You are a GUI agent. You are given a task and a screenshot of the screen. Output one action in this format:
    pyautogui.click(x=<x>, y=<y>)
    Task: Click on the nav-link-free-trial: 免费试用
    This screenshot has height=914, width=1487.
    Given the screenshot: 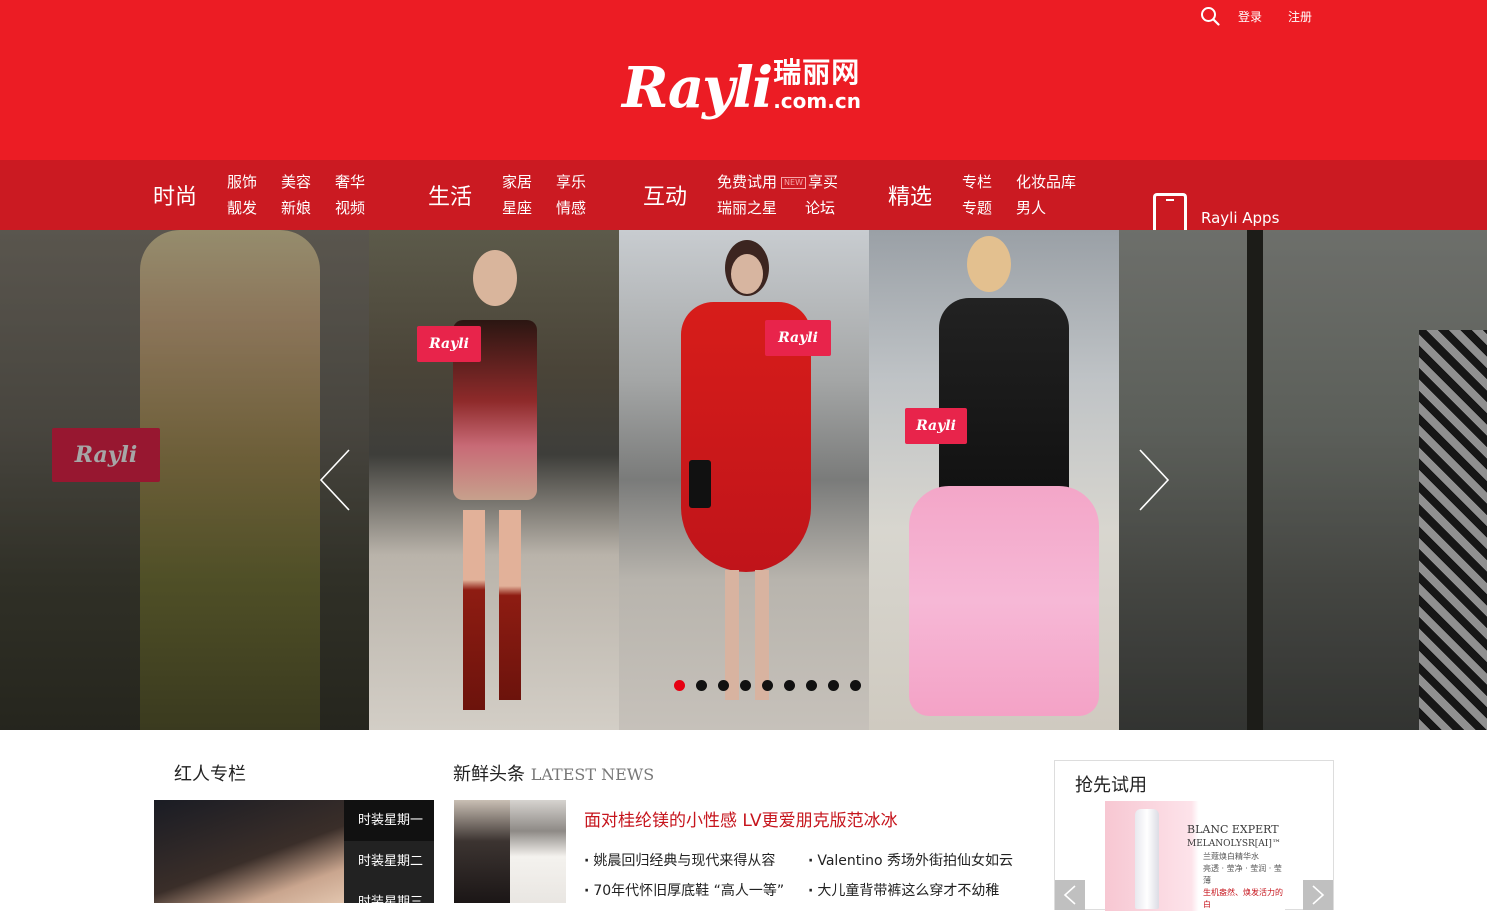 What is the action you would take?
    pyautogui.click(x=747, y=182)
    